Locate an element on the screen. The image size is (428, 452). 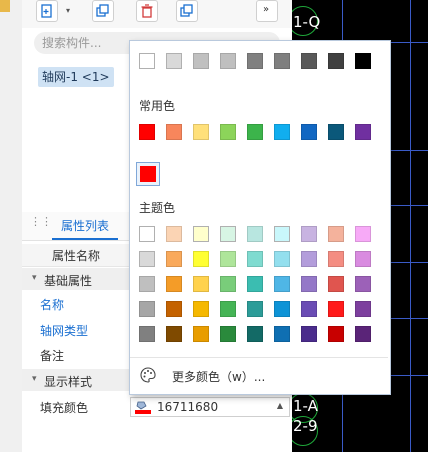
double-chevron-right-icon: » is located at coordinates (266, 9).